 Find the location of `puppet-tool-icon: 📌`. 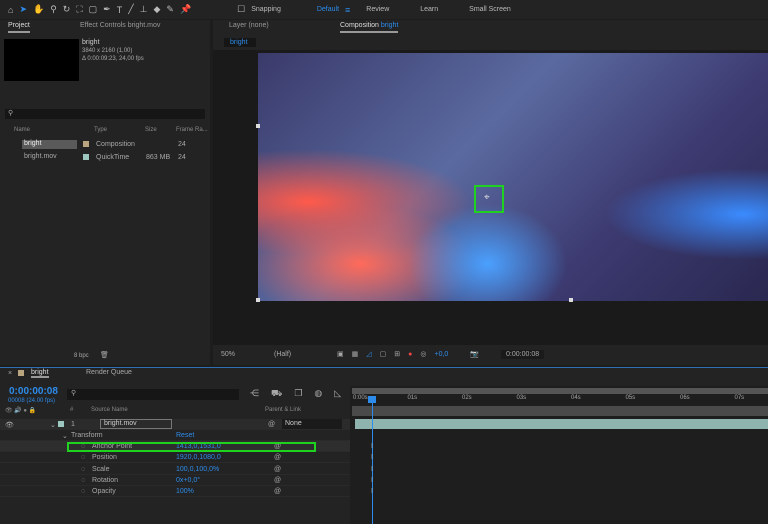

puppet-tool-icon: 📌 is located at coordinates (185, 9).